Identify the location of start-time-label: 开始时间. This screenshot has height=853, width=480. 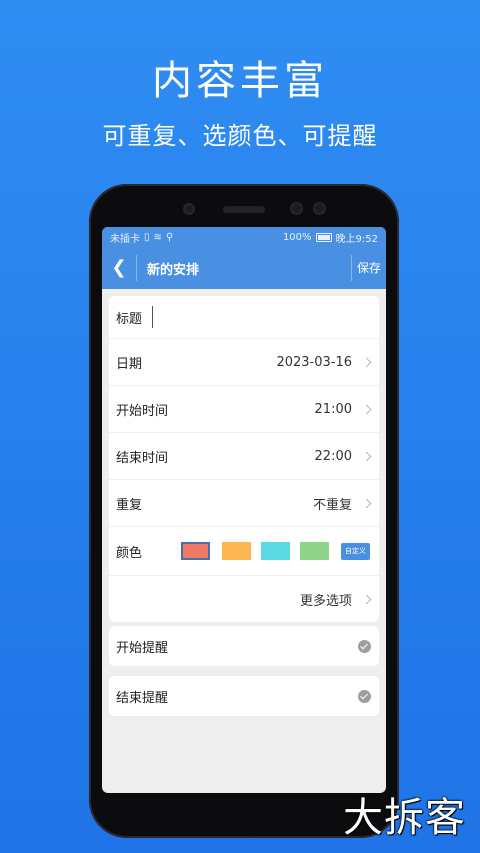
(142, 411).